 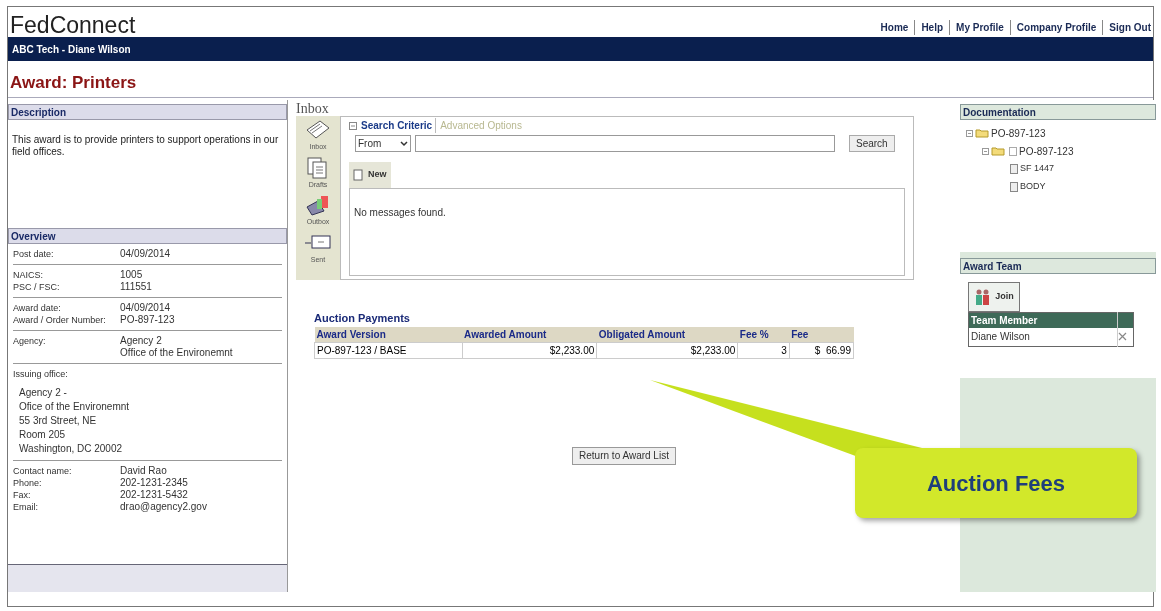 What do you see at coordinates (58, 421) in the screenshot?
I see `address-line: 55 3rd Street, NE` at bounding box center [58, 421].